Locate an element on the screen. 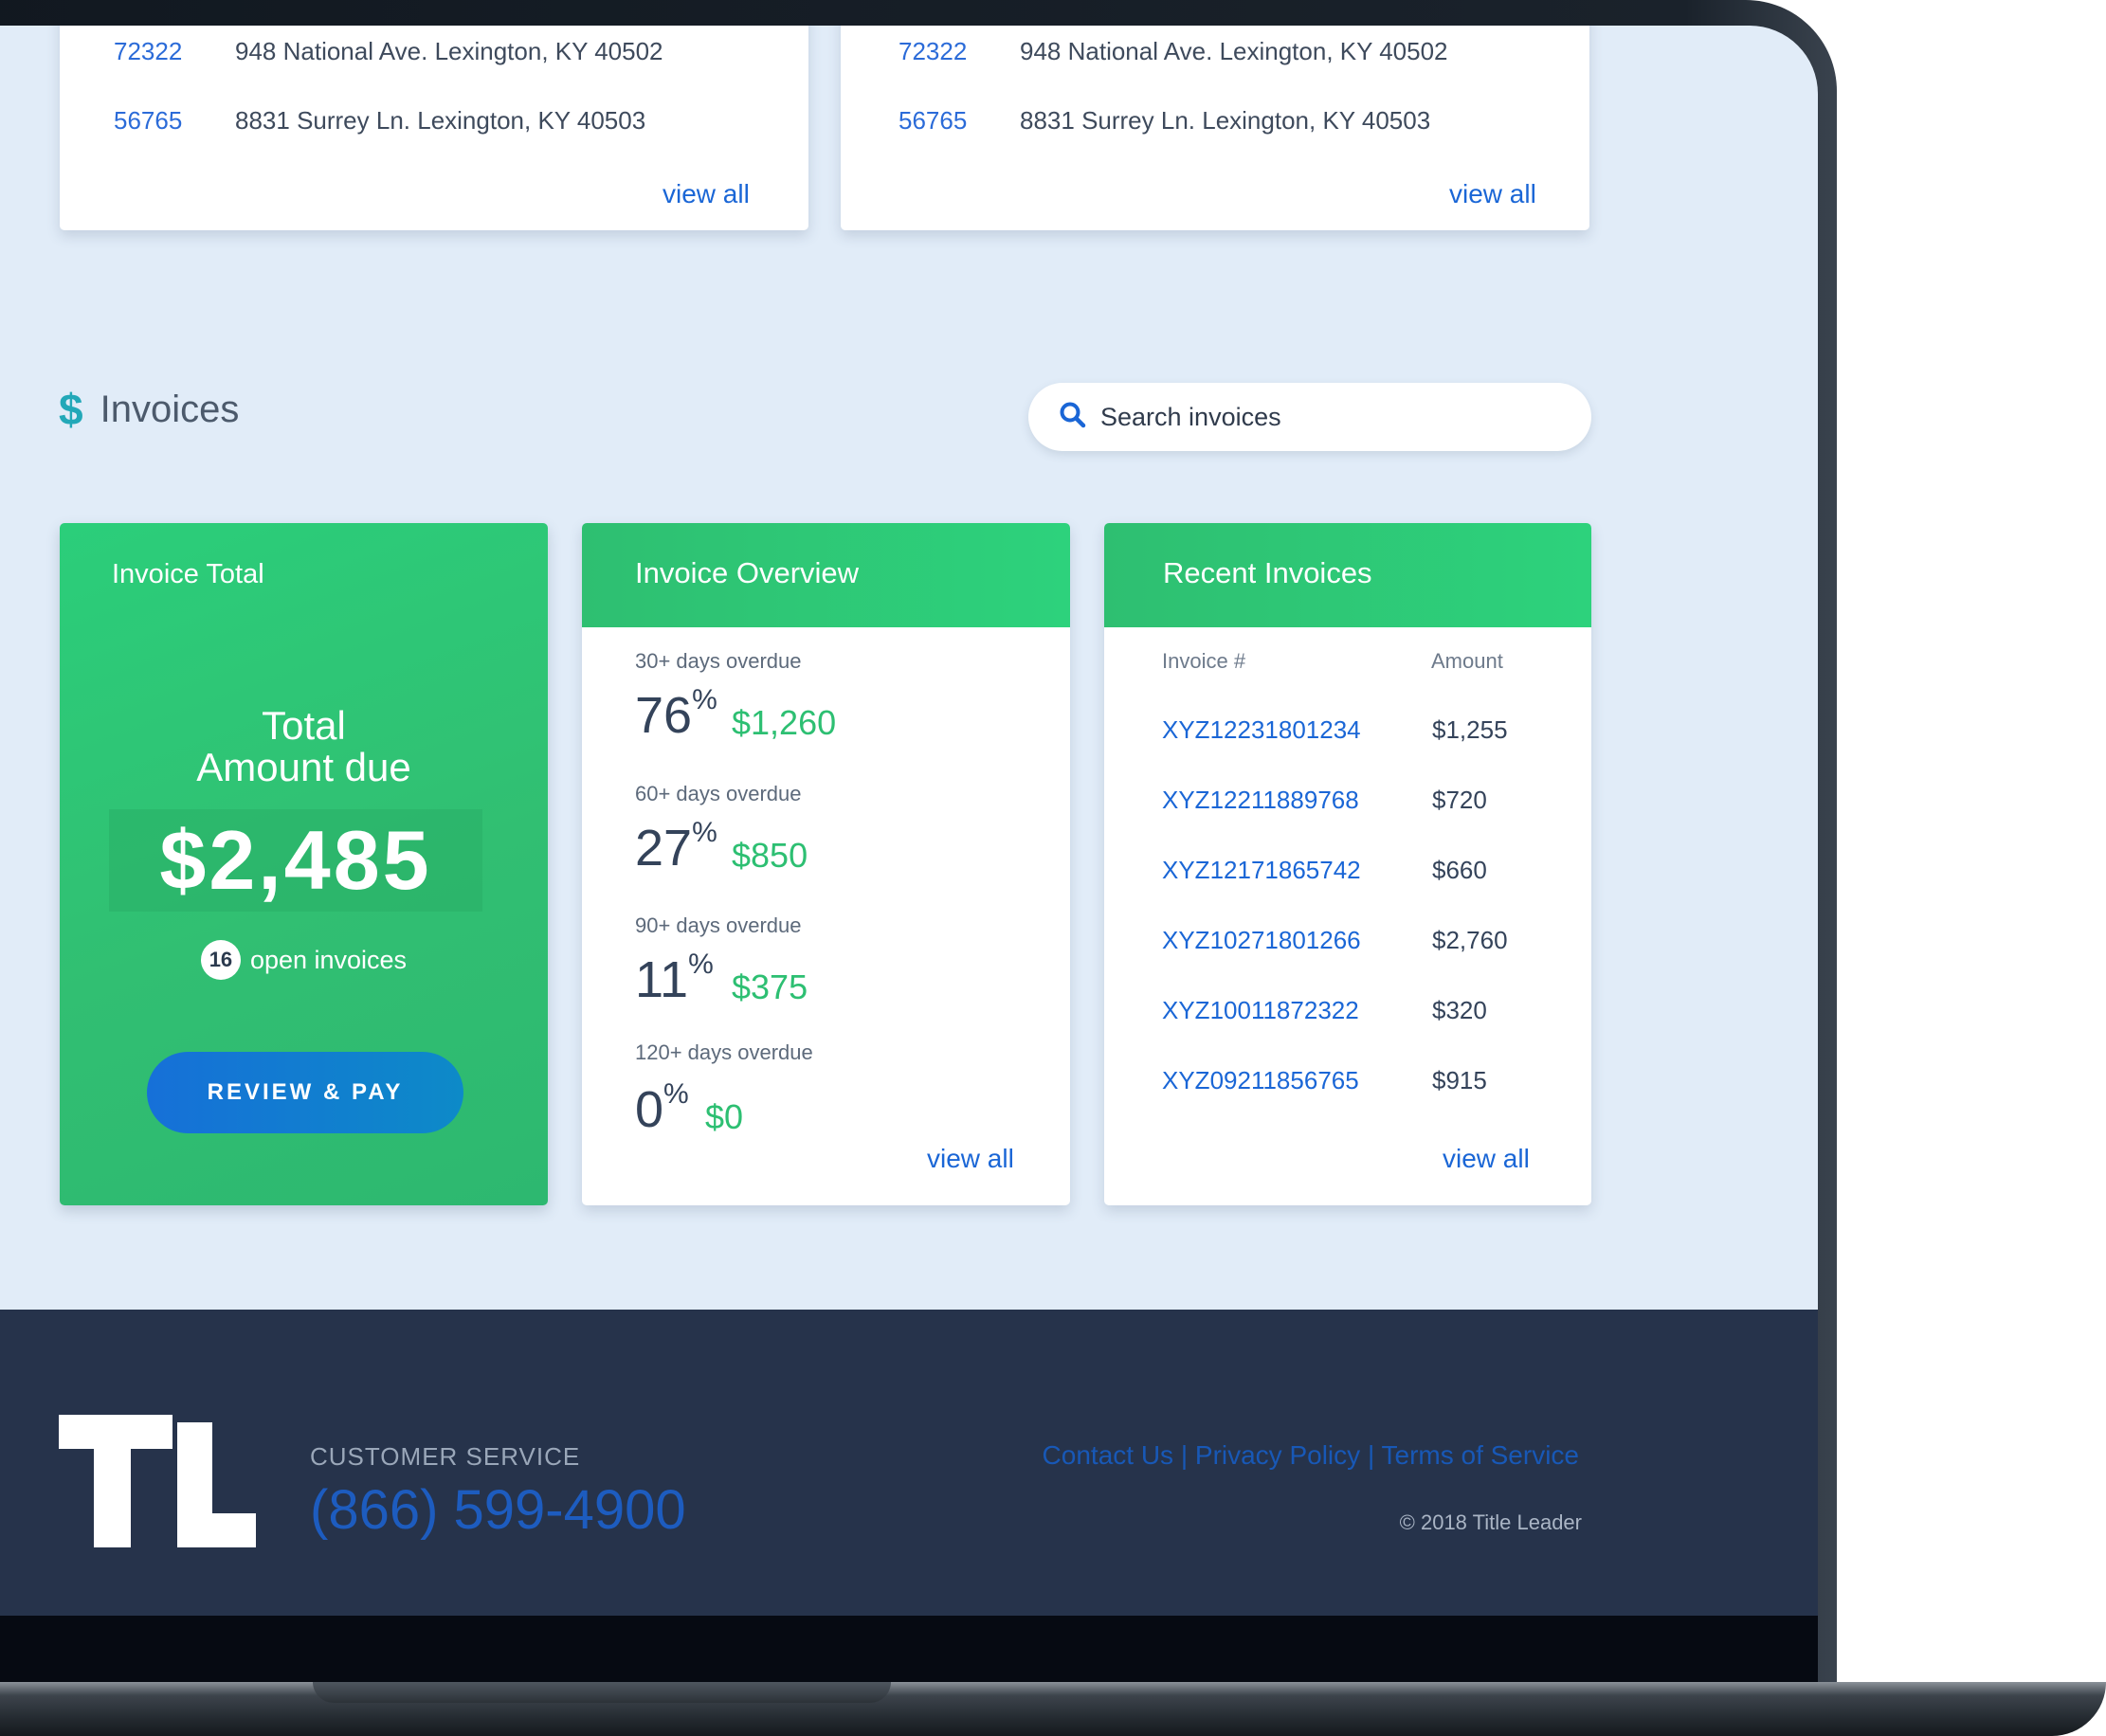 The height and width of the screenshot is (1736, 2106). total-amount: $2,485 is located at coordinates (295, 860).